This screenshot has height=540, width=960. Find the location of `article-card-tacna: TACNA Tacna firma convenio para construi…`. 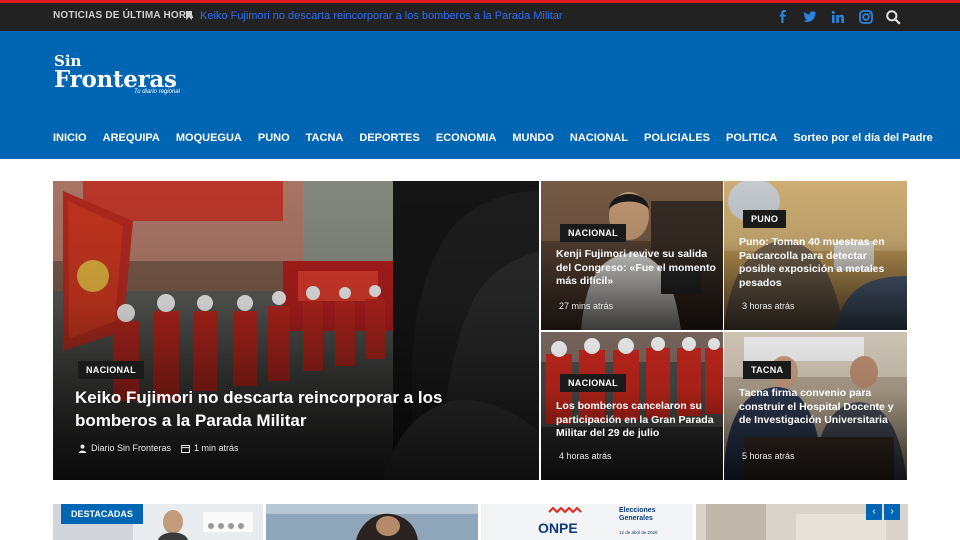

article-card-tacna: TACNA Tacna firma convenio para construi… is located at coordinates (815, 406).